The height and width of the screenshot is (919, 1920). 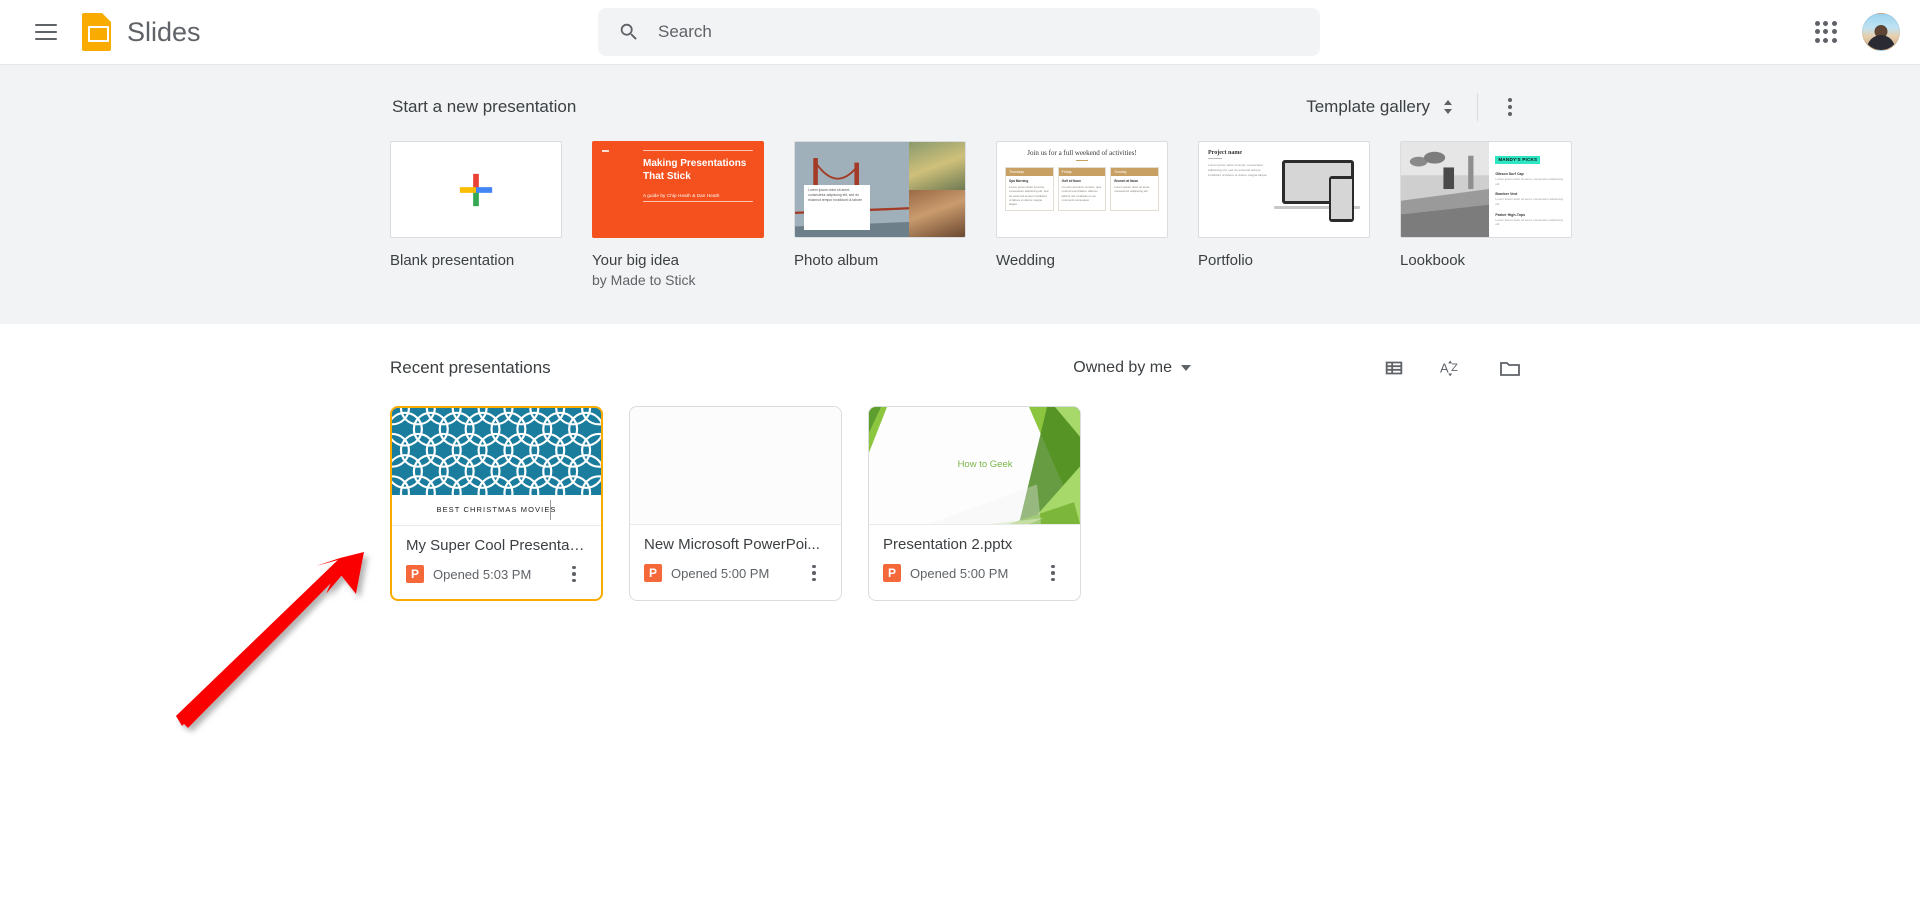 I want to click on thumb-caption-bar: BEST CHRISTMAS MOVIES, so click(x=496, y=510).